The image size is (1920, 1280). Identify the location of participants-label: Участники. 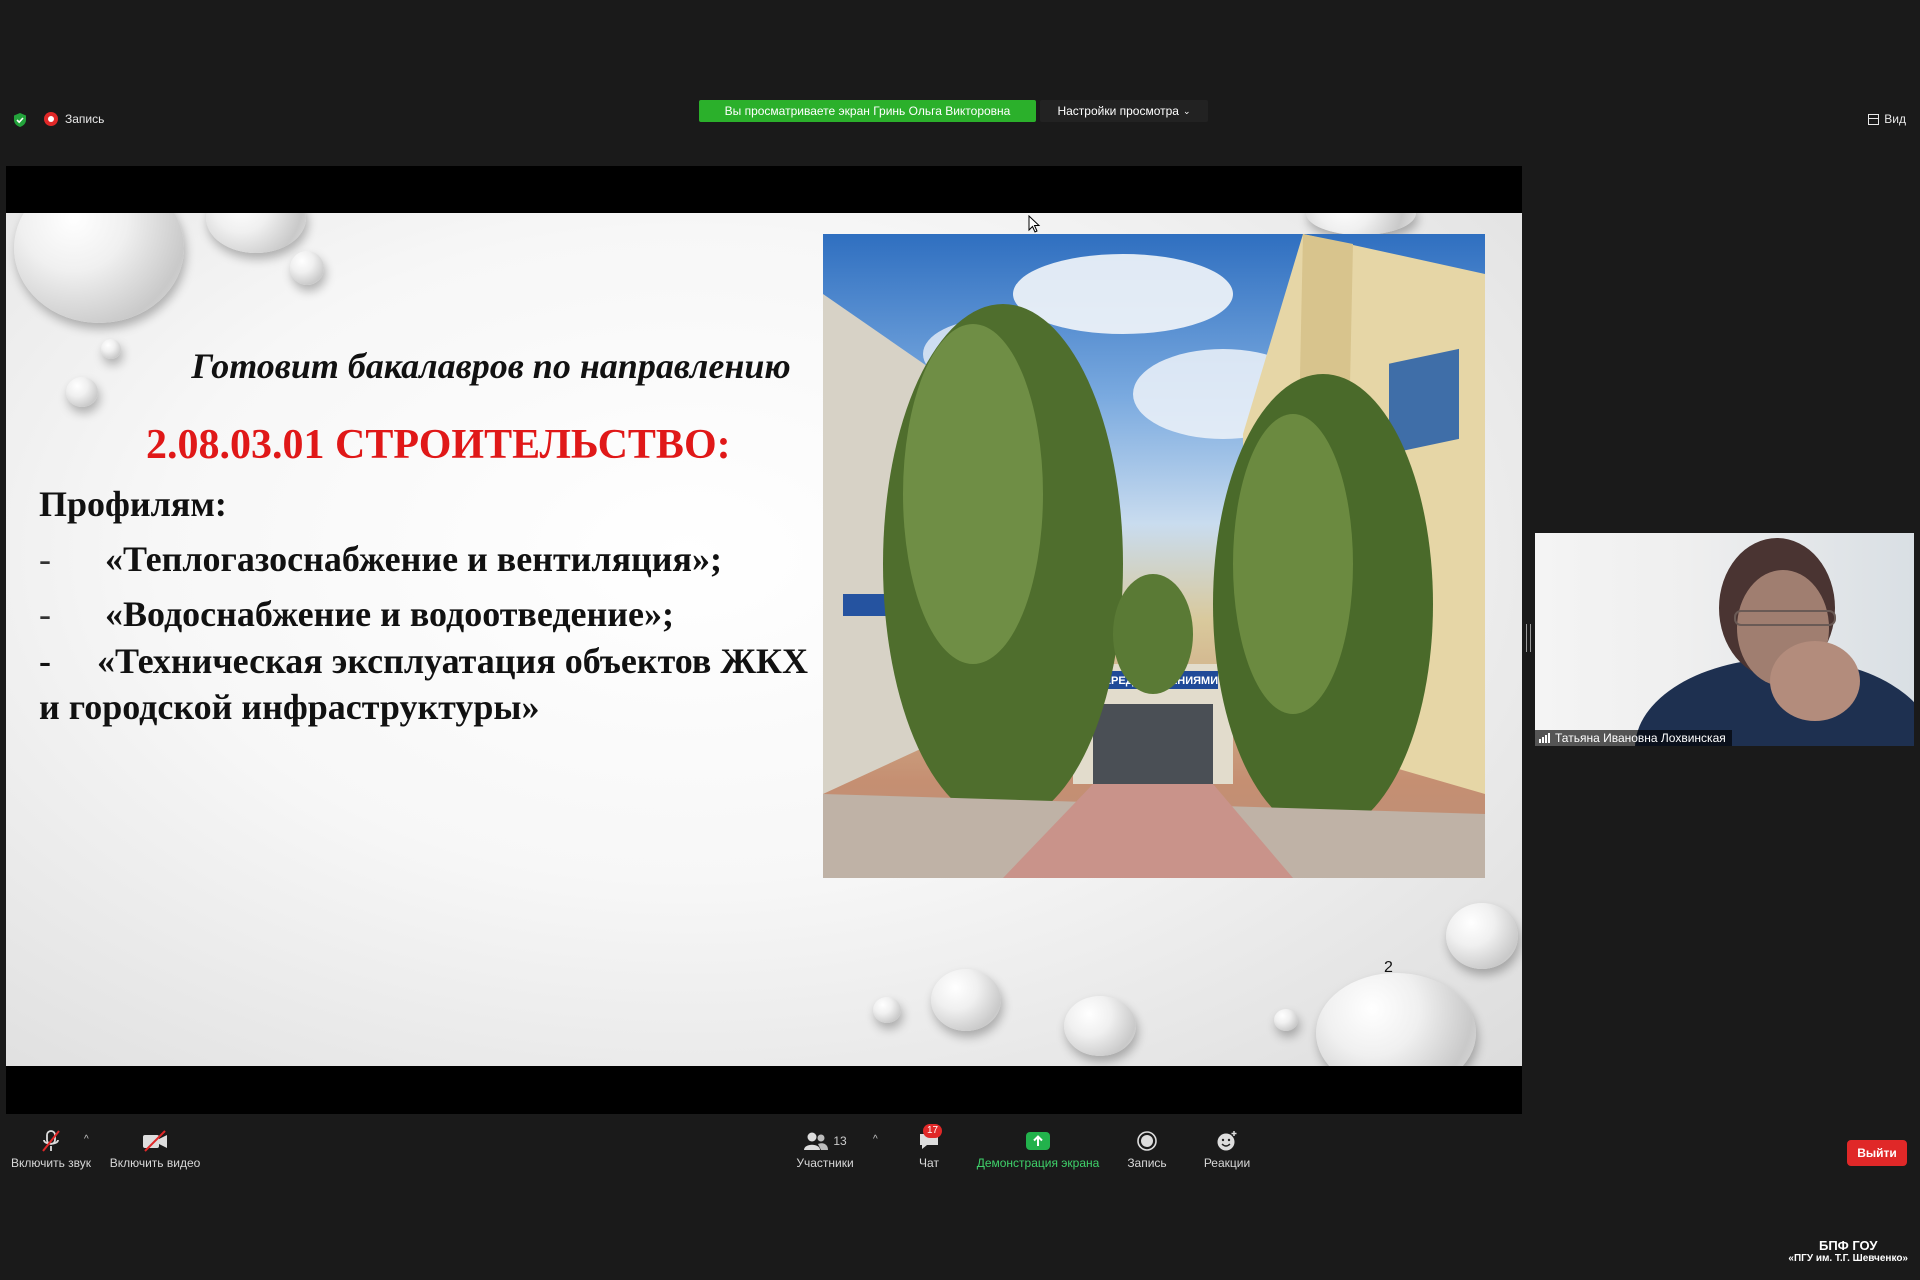
(825, 1163).